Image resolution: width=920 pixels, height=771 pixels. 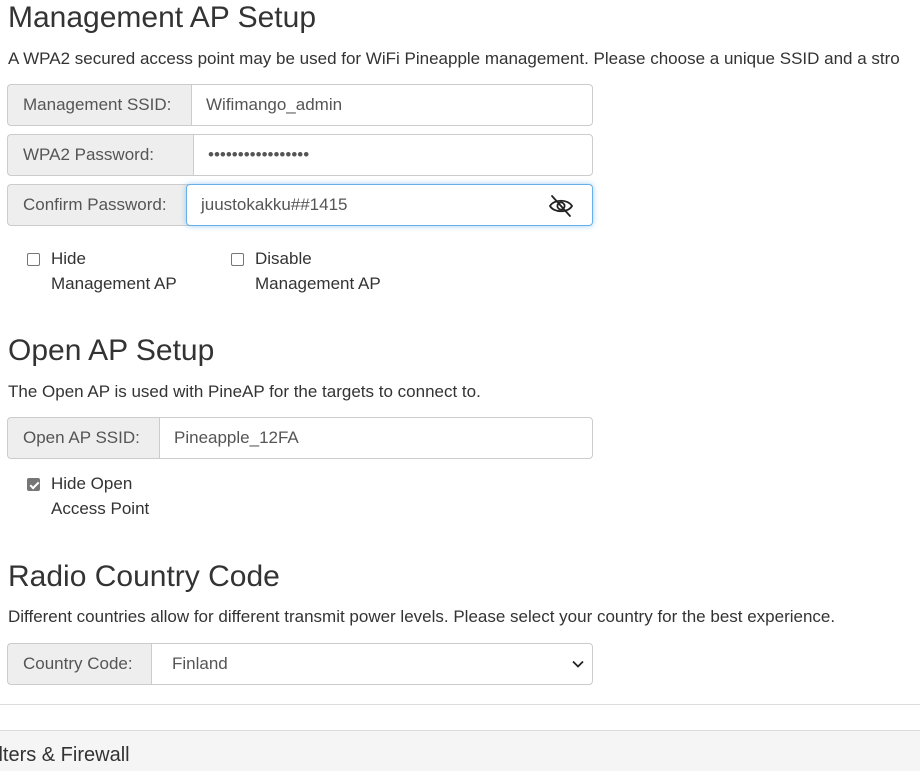 I want to click on wpa2-password-group: WPA2 Password: •••••••••••••••••, so click(x=300, y=155).